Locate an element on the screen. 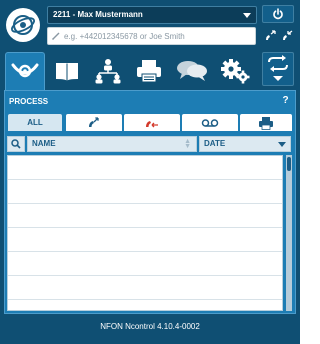 Image resolution: width=320 pixels, height=344 pixels. call-back-icon is located at coordinates (287, 35).